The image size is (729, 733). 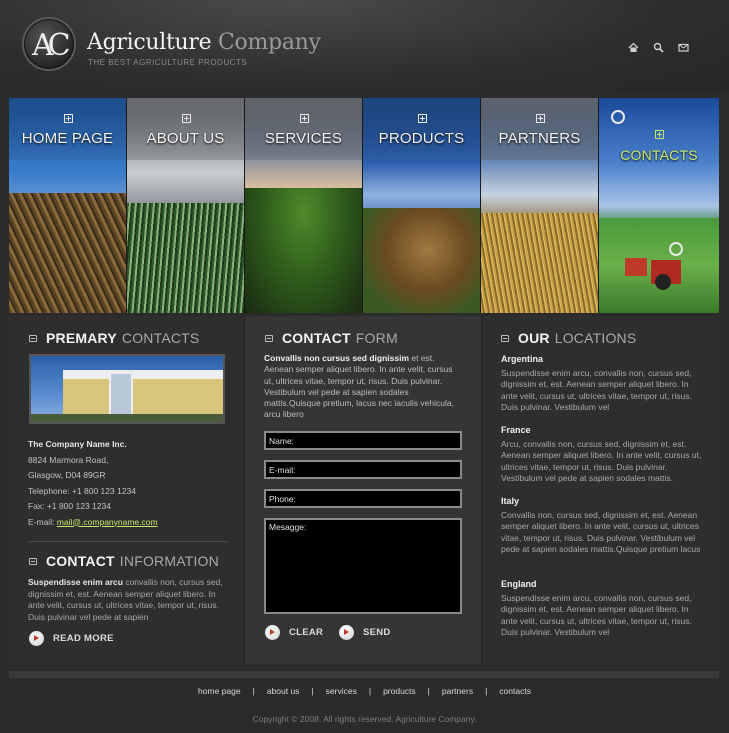 I want to click on nav-item-products: PRODUCTS, so click(x=422, y=205).